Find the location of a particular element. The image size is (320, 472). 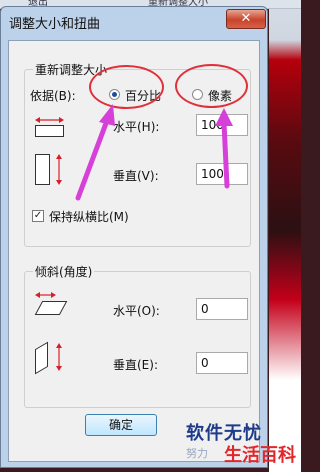

arrow-to-percent is located at coordinates (95, 152).